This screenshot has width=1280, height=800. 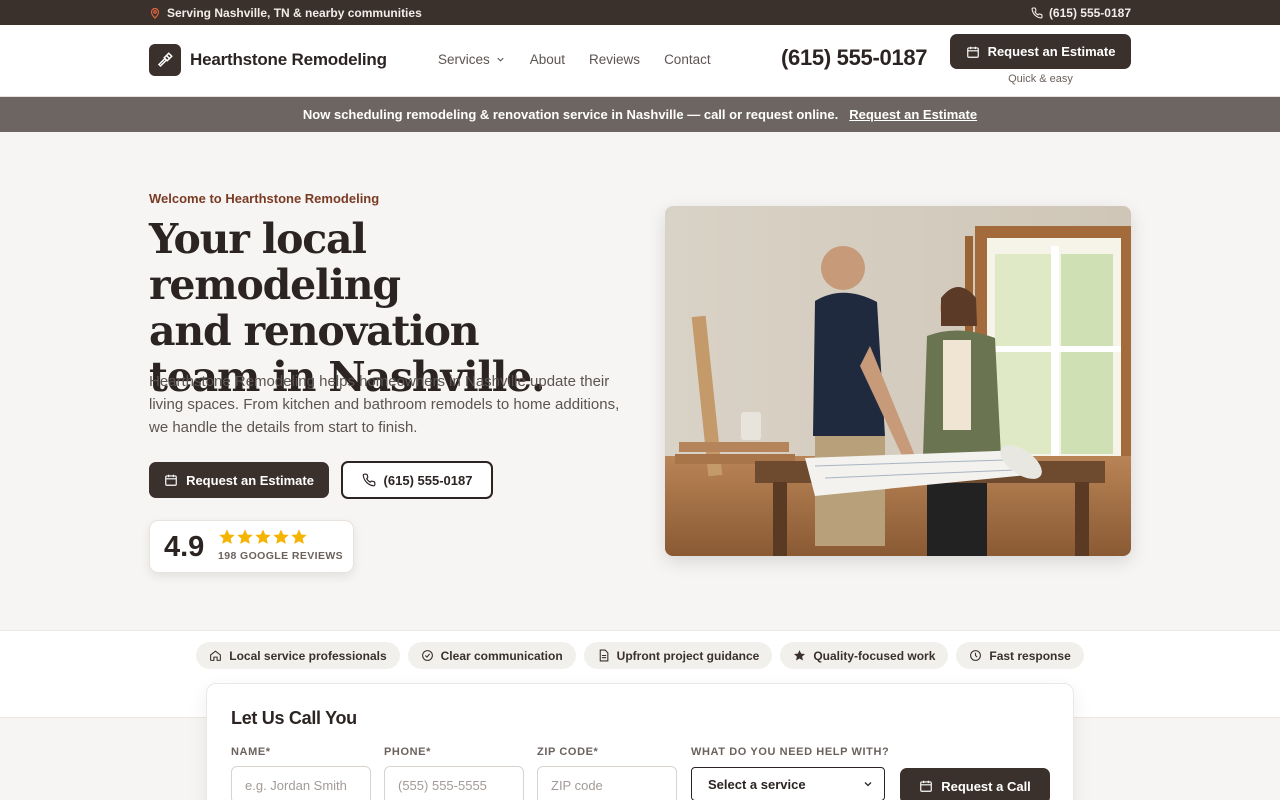 What do you see at coordinates (288, 59) in the screenshot?
I see `brand-name: Hearthstone Remodeling` at bounding box center [288, 59].